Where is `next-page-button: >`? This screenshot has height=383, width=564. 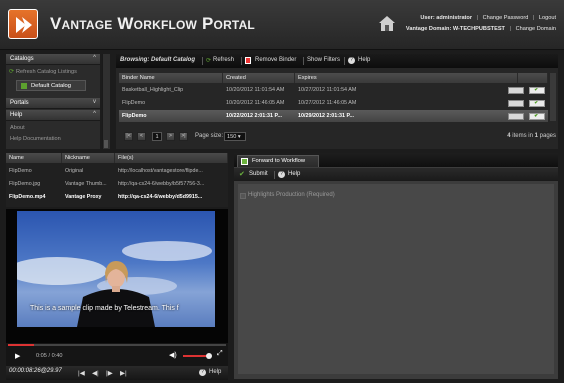
next-page-button: > is located at coordinates (170, 136).